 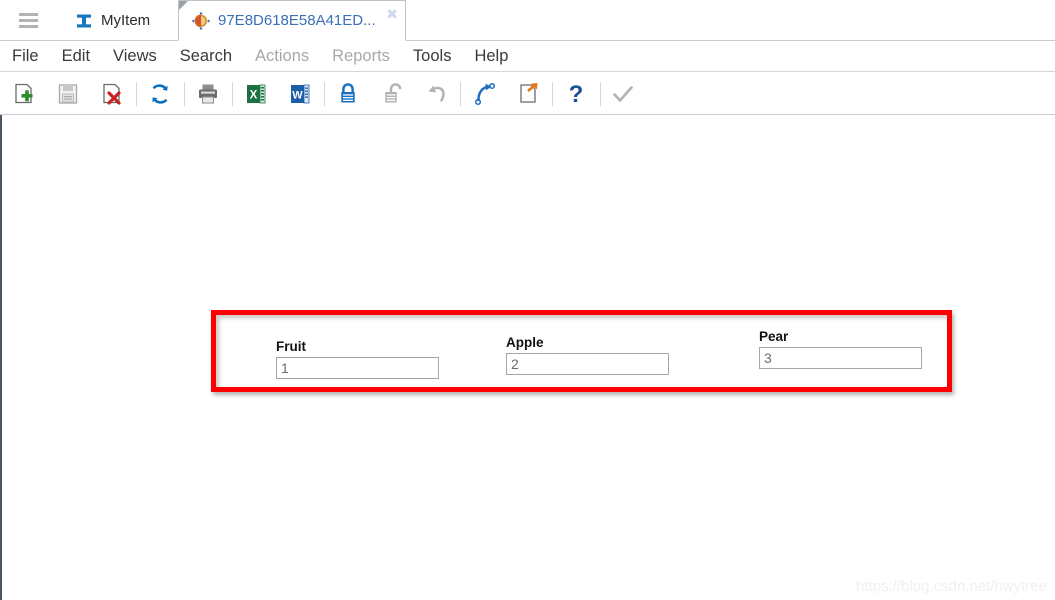 I want to click on orange-sphere-node-icon, so click(x=201, y=21).